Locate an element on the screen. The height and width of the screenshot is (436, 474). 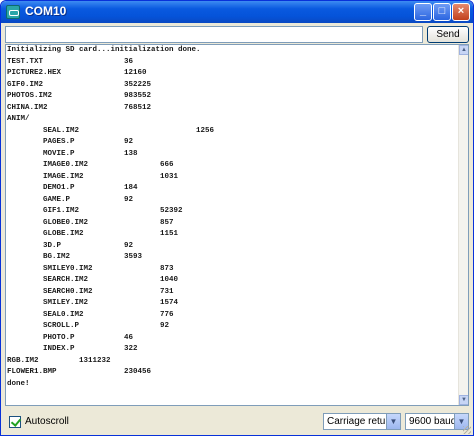
output-line: SMILEY0.IM2 873 is located at coordinates (90, 268).